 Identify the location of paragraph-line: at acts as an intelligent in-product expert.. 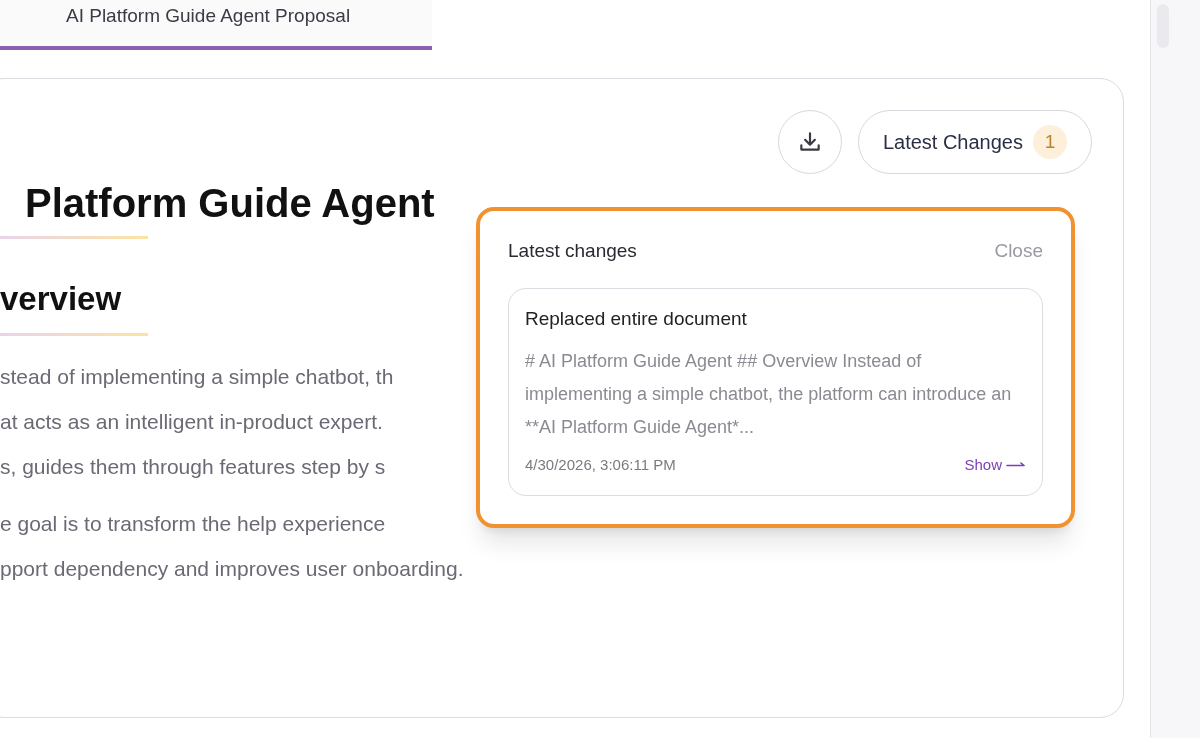
(192, 422).